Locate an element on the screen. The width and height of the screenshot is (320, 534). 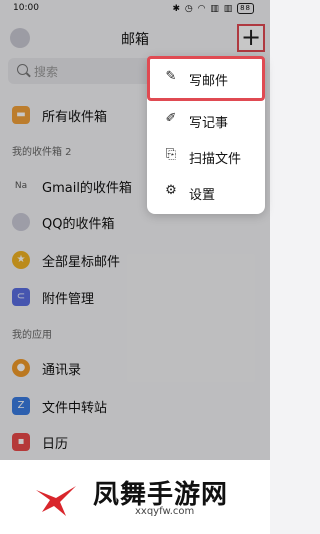
status-icons: ✱ ◷ ◠ ▥ ▥ 88 is located at coordinates (213, 8).